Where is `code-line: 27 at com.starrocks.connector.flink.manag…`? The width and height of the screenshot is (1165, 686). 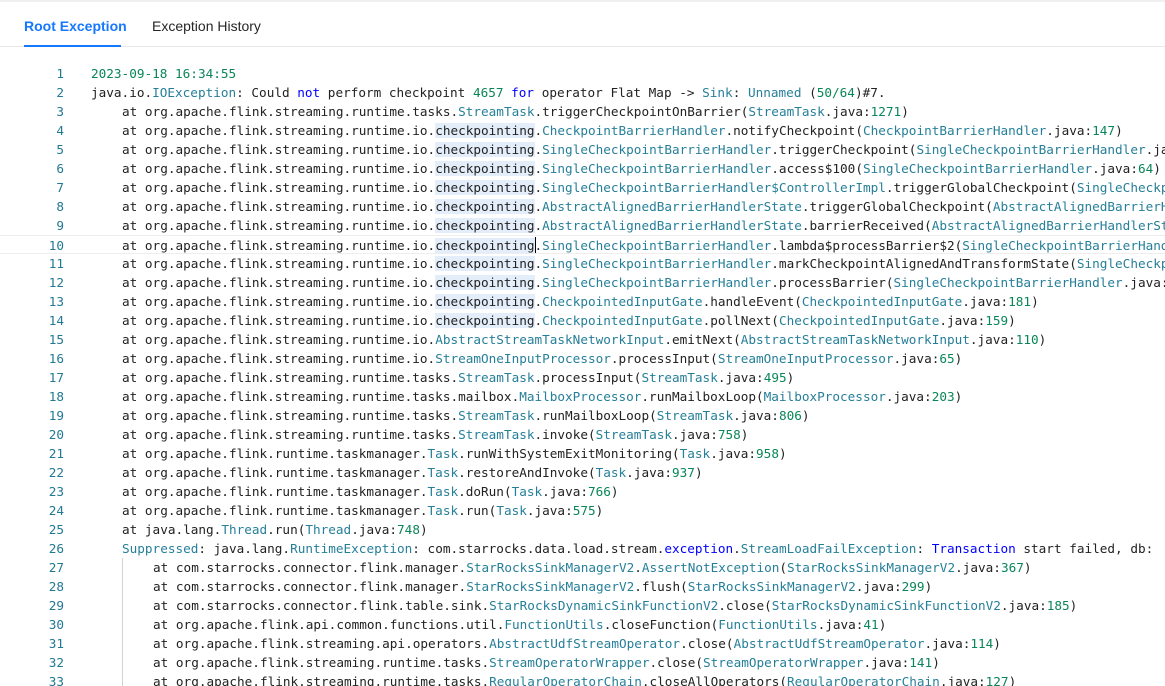 code-line: 27 at com.starrocks.connector.flink.manag… is located at coordinates (582, 567).